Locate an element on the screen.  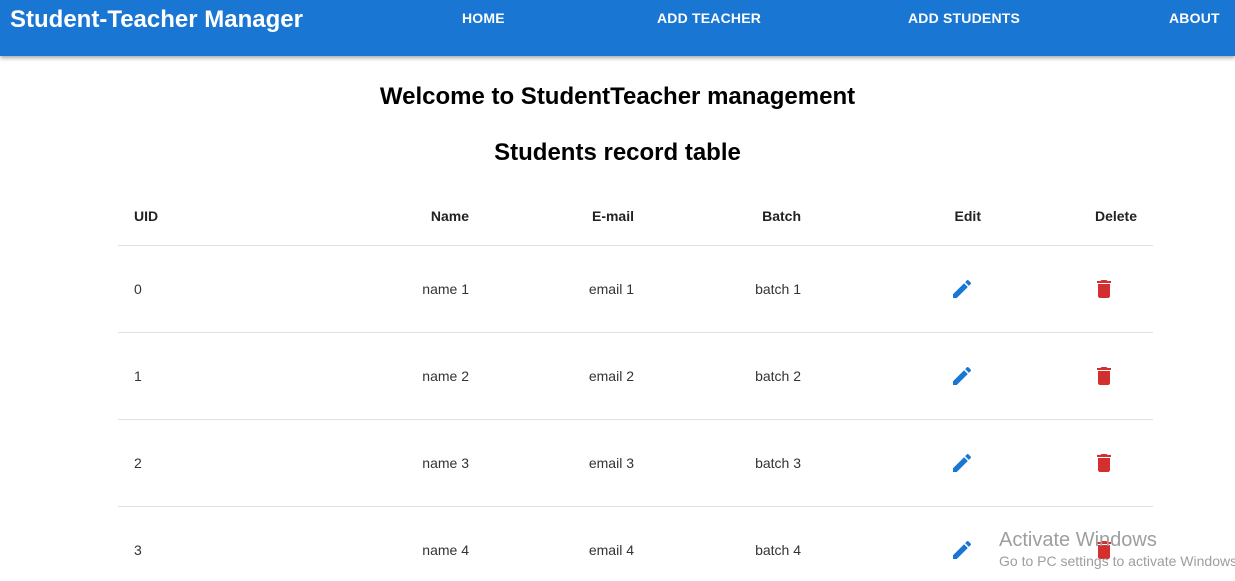
cell-batch: batch 3 is located at coordinates (717, 463).